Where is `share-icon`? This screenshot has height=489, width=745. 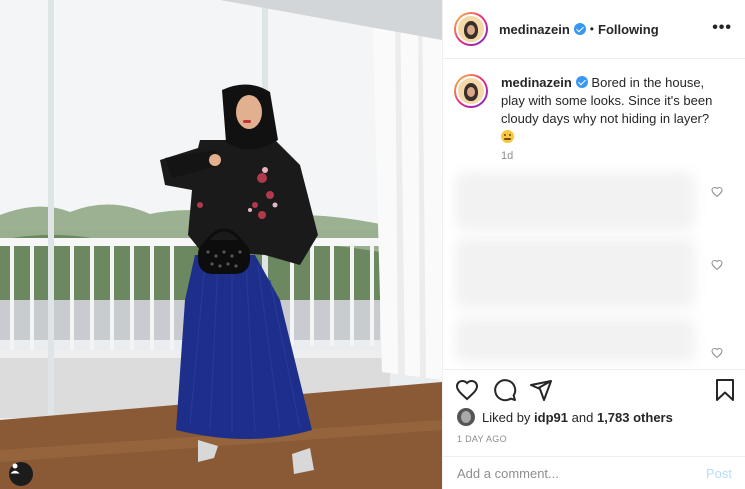
share-icon is located at coordinates (541, 390).